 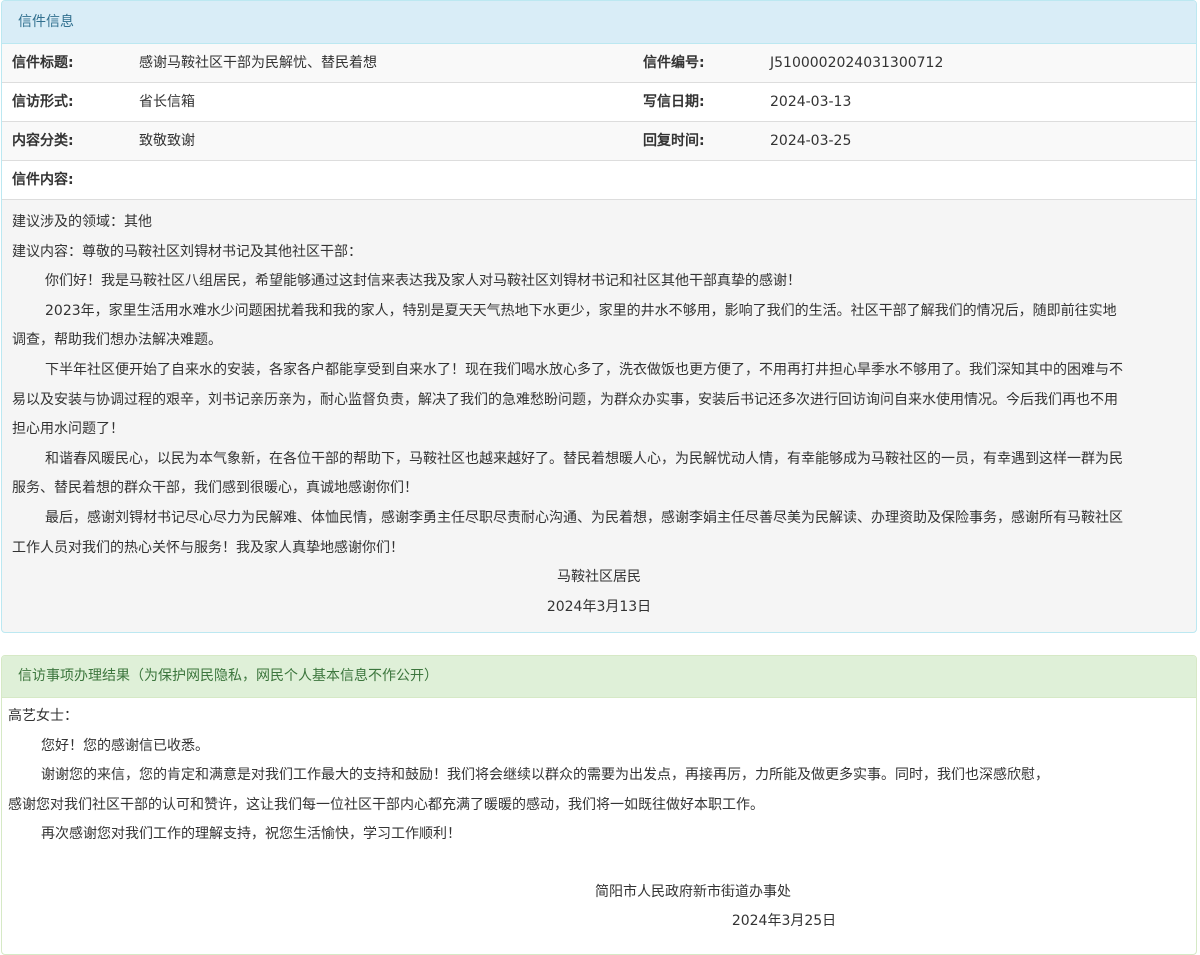 I want to click on letter-title-value: 感谢马鞍社区干部为民解忧、替民着想, so click(x=258, y=63).